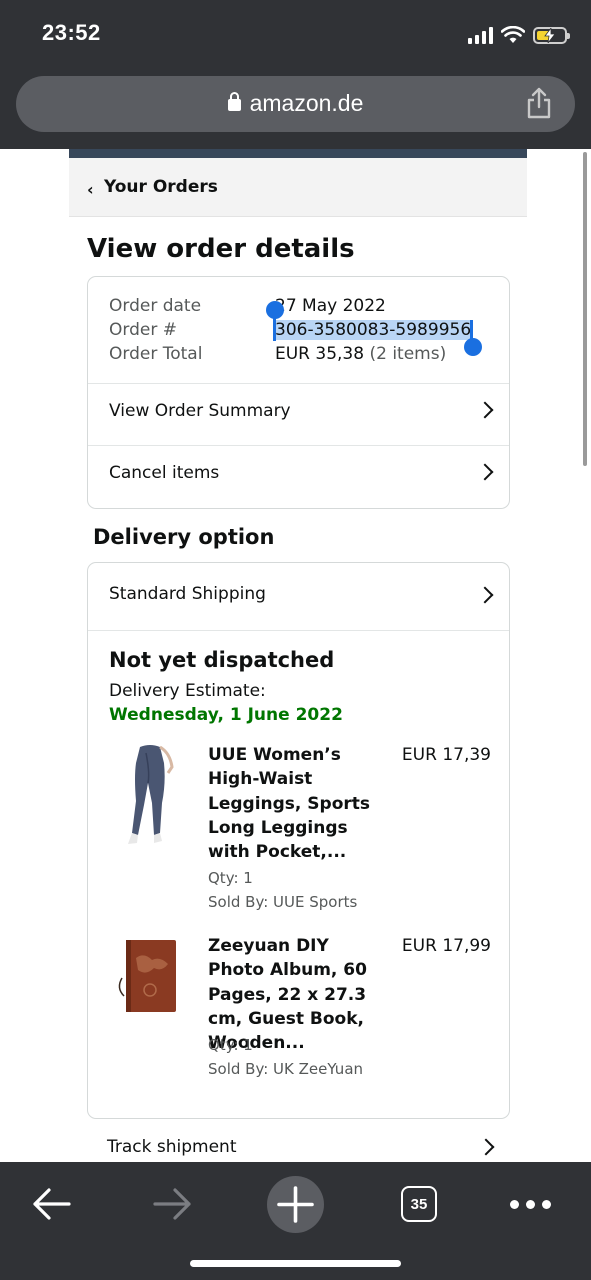  I want to click on more-menu-button, so click(530, 1204).